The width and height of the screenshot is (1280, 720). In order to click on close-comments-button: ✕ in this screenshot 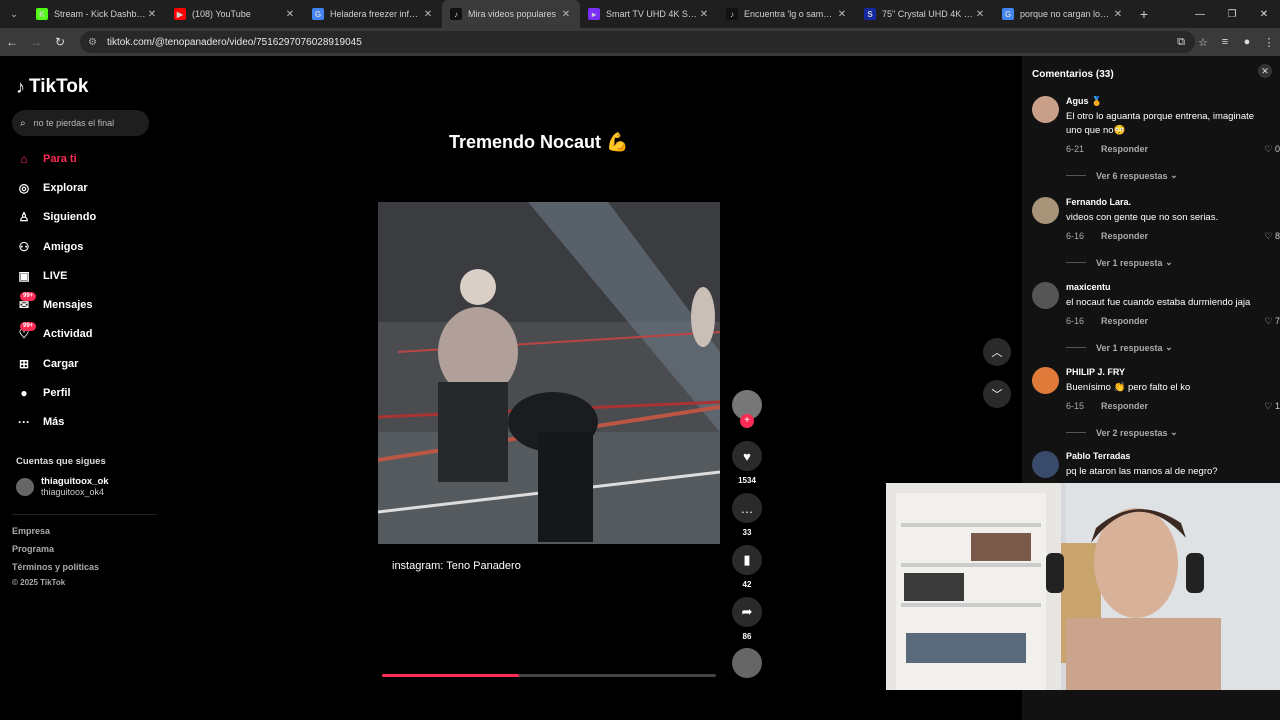, I will do `click(1265, 71)`.